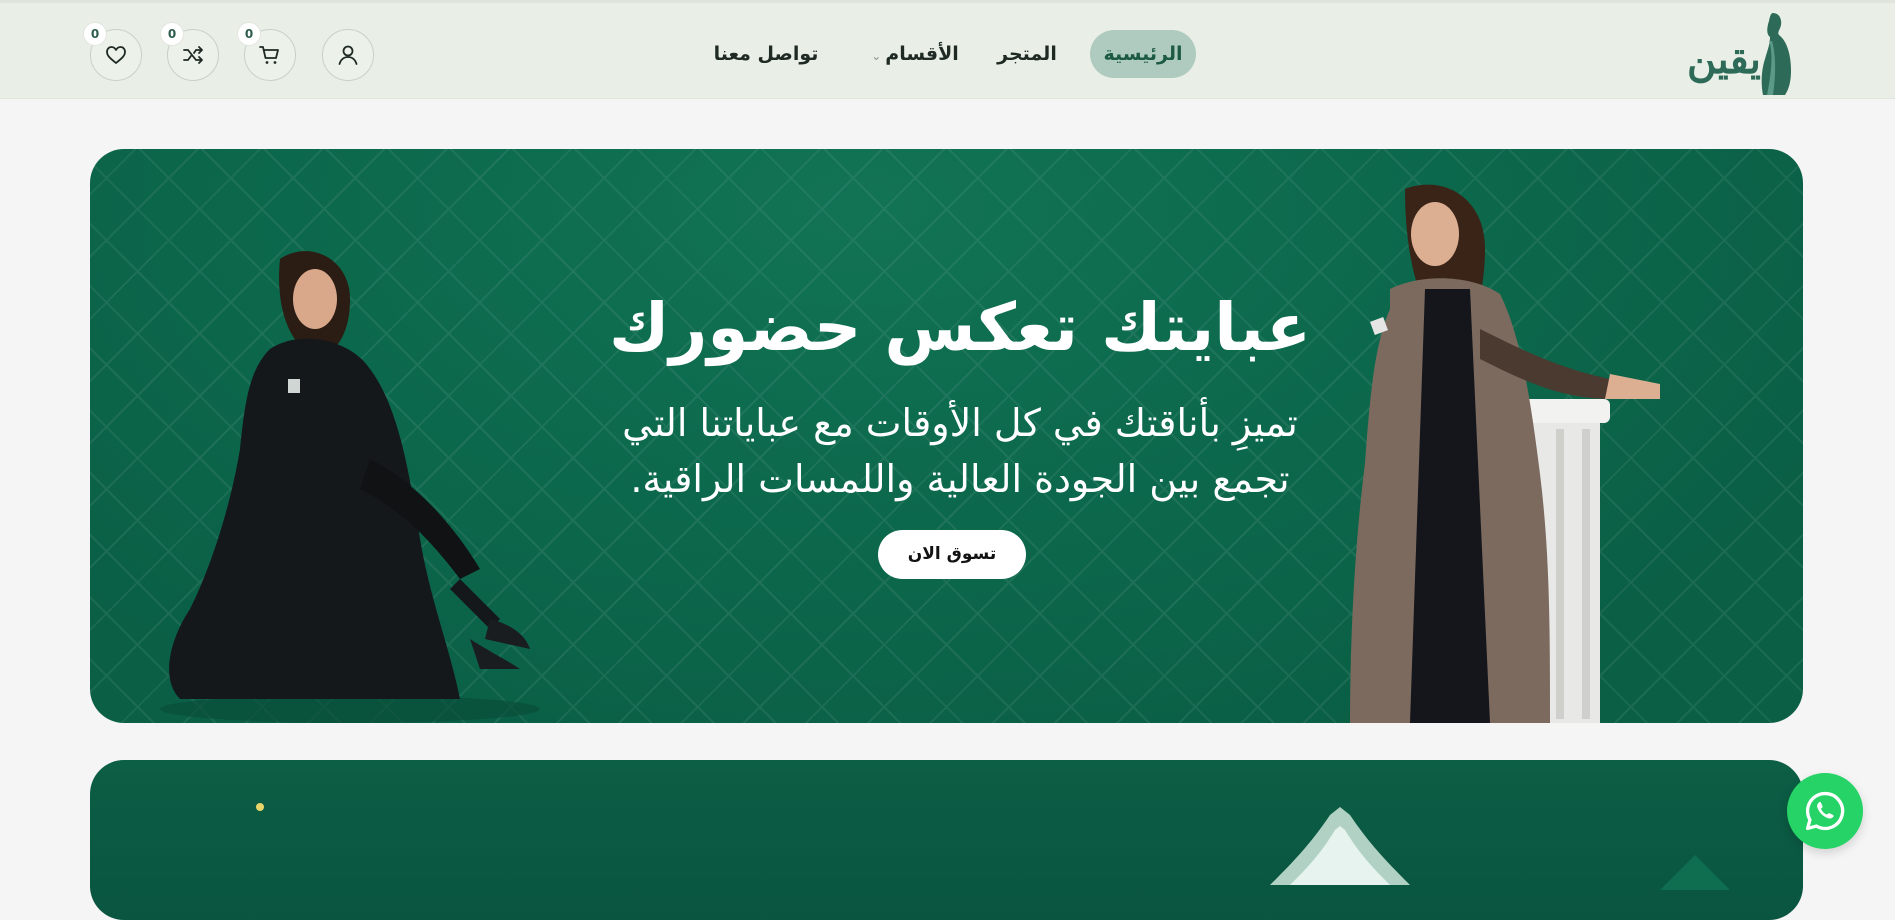 Image resolution: width=1895 pixels, height=920 pixels. Describe the element at coordinates (1340, 846) in the screenshot. I see `lantern-decoration-icon` at that location.